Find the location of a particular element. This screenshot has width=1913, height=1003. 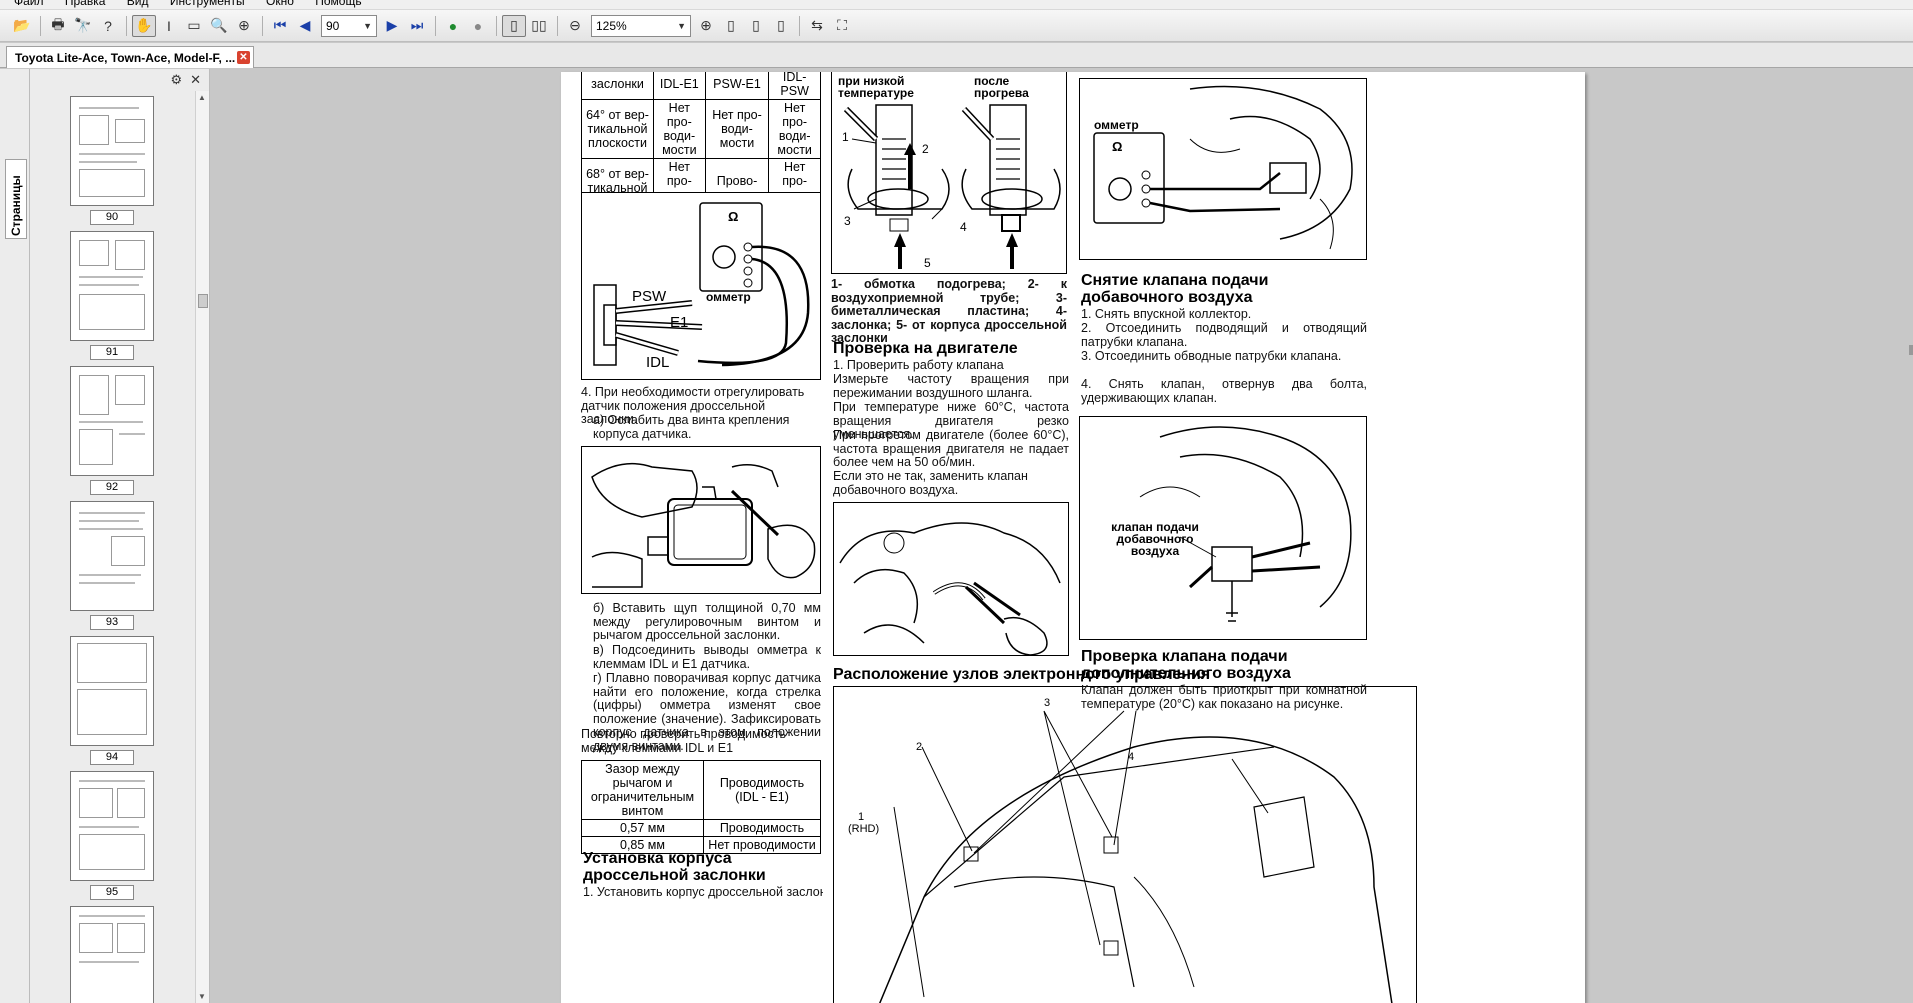

idl-label: IDL is located at coordinates (658, 362).